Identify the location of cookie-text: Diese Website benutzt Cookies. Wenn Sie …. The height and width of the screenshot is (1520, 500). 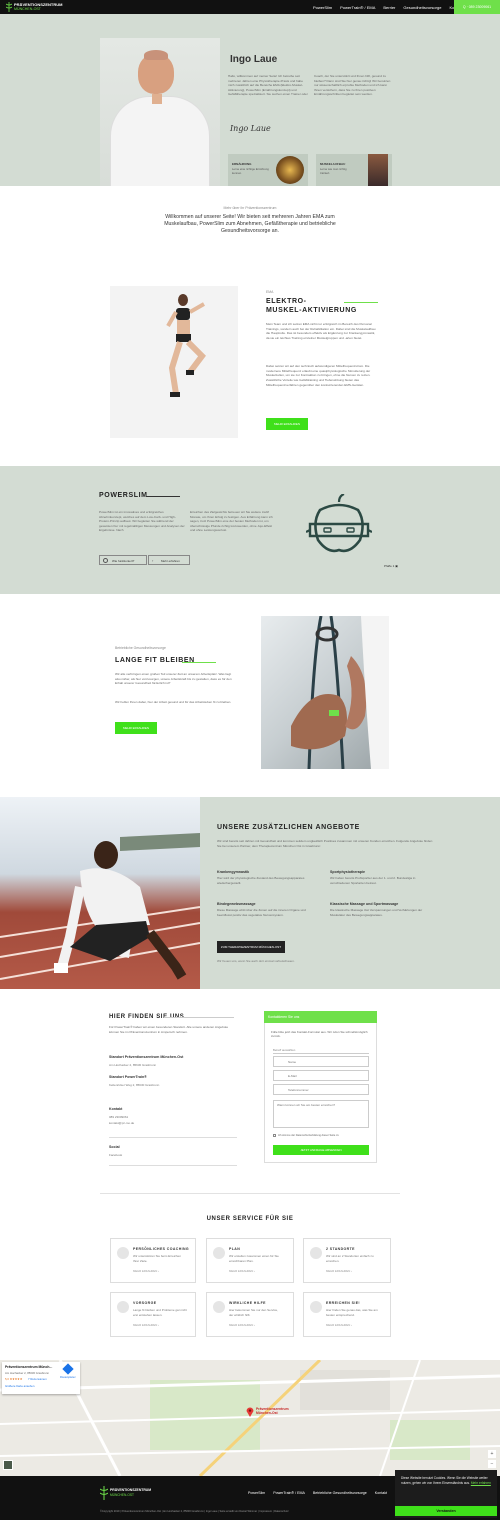
(447, 1481).